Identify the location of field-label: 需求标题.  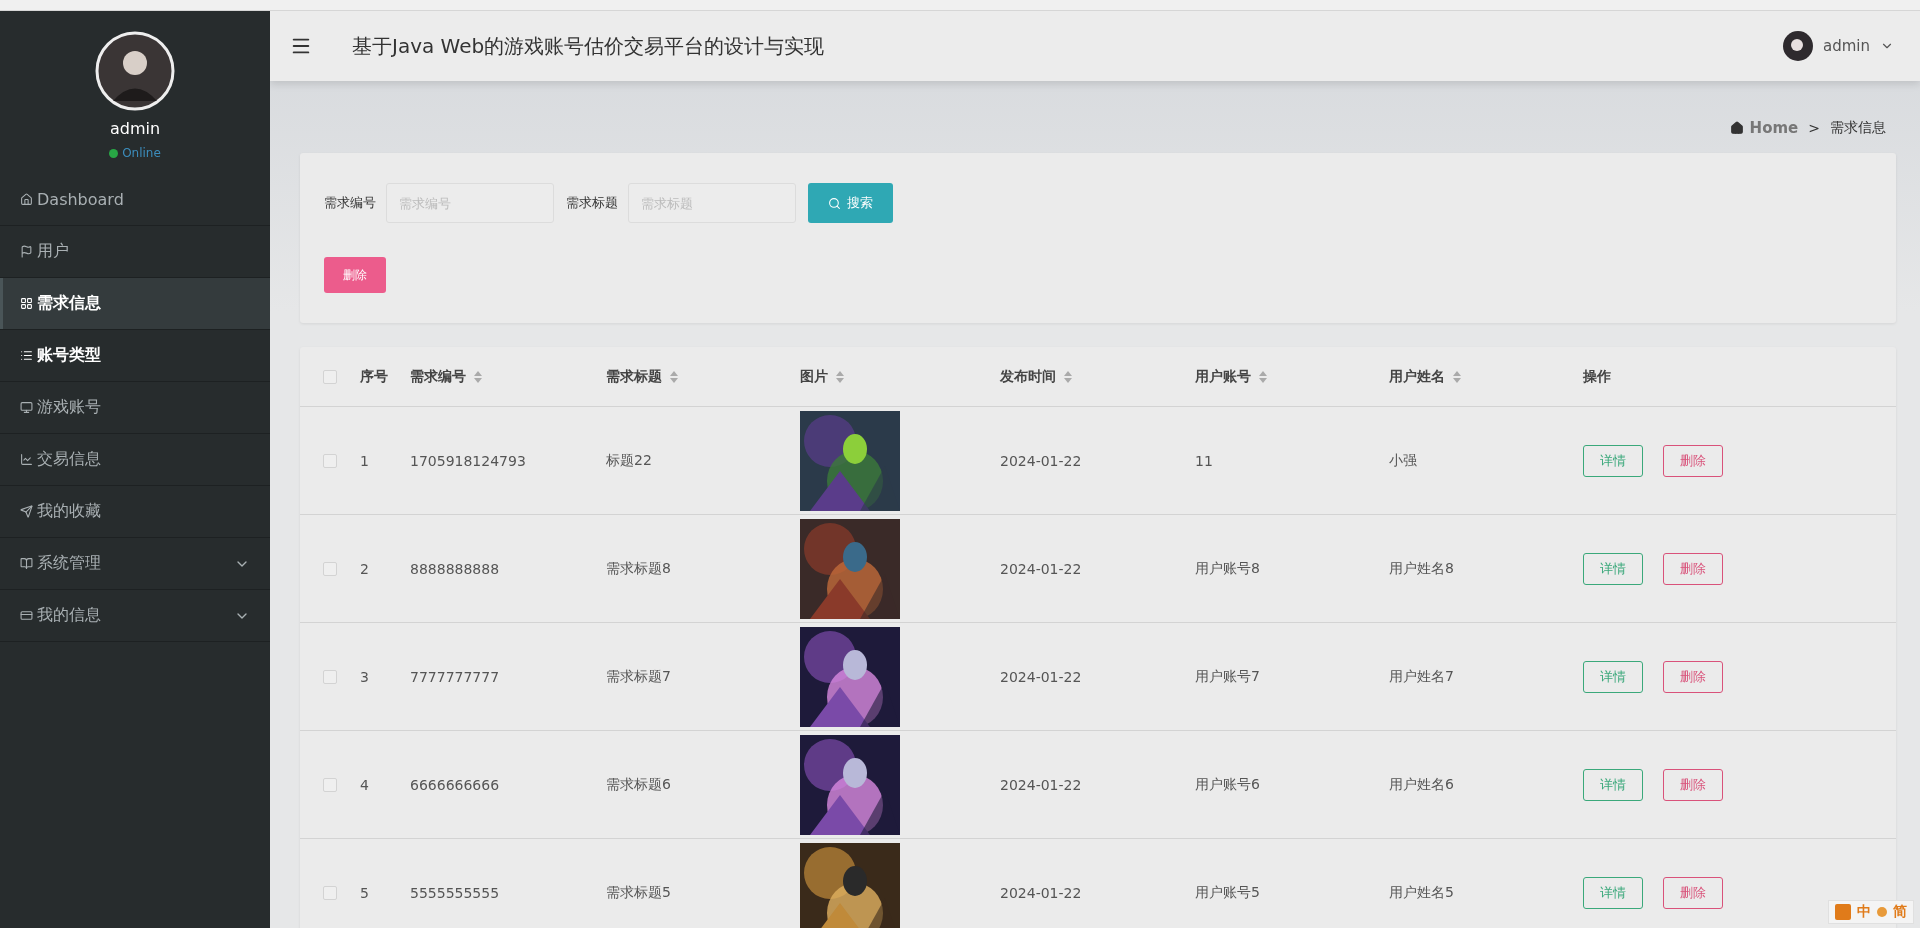
(592, 203).